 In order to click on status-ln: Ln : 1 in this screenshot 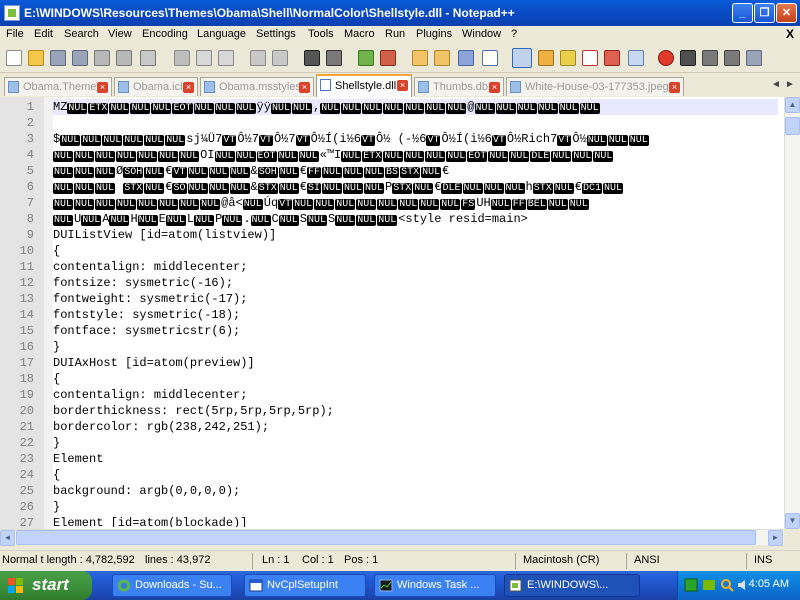, I will do `click(276, 560)`.